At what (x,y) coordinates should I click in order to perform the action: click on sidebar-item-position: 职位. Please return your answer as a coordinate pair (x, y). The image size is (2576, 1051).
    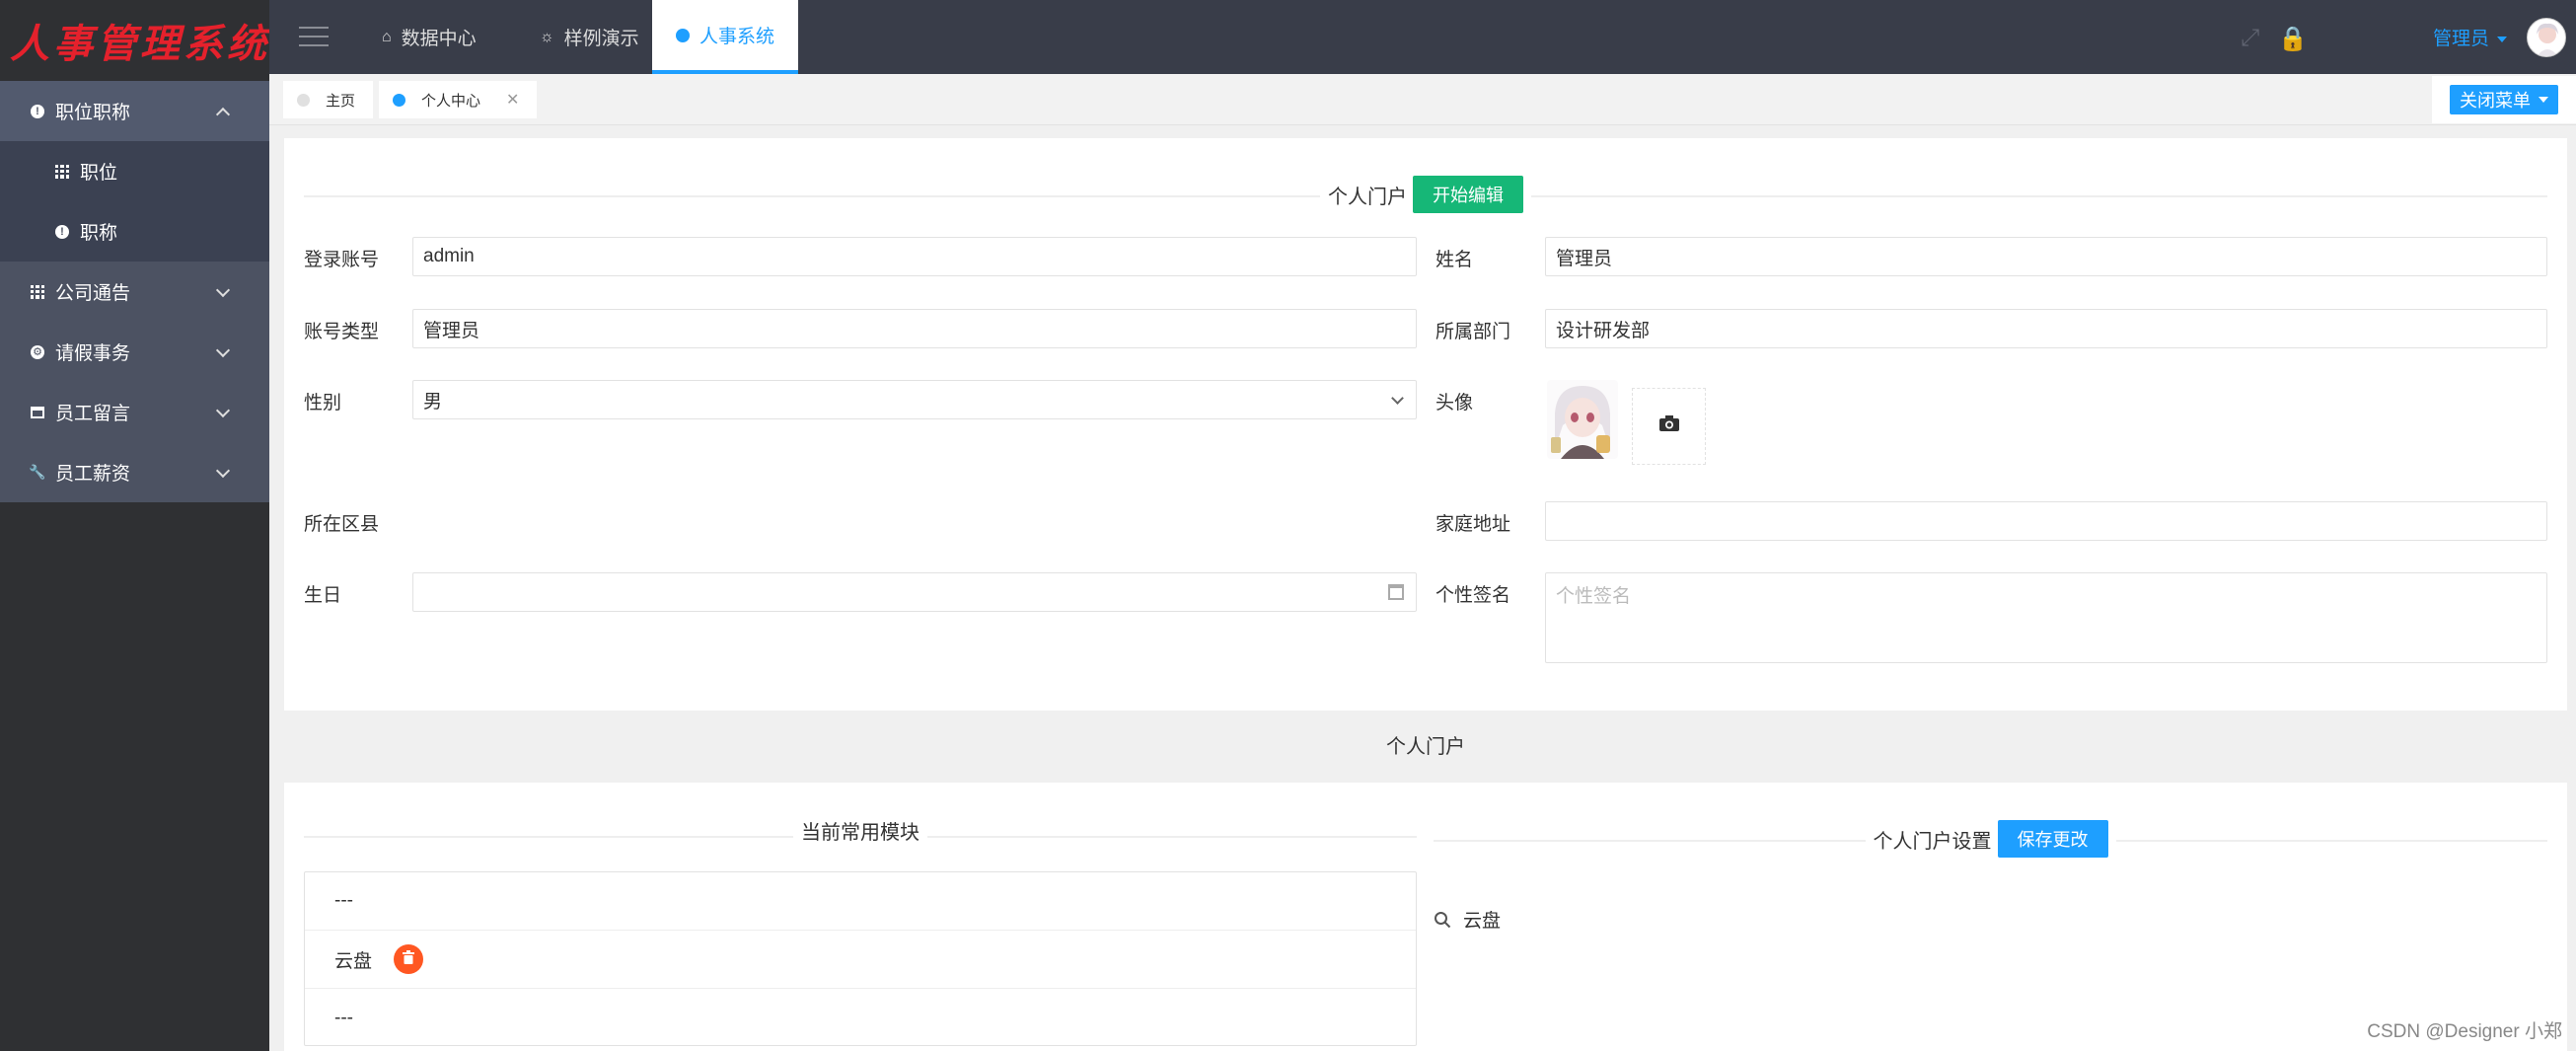
    Looking at the image, I should click on (134, 171).